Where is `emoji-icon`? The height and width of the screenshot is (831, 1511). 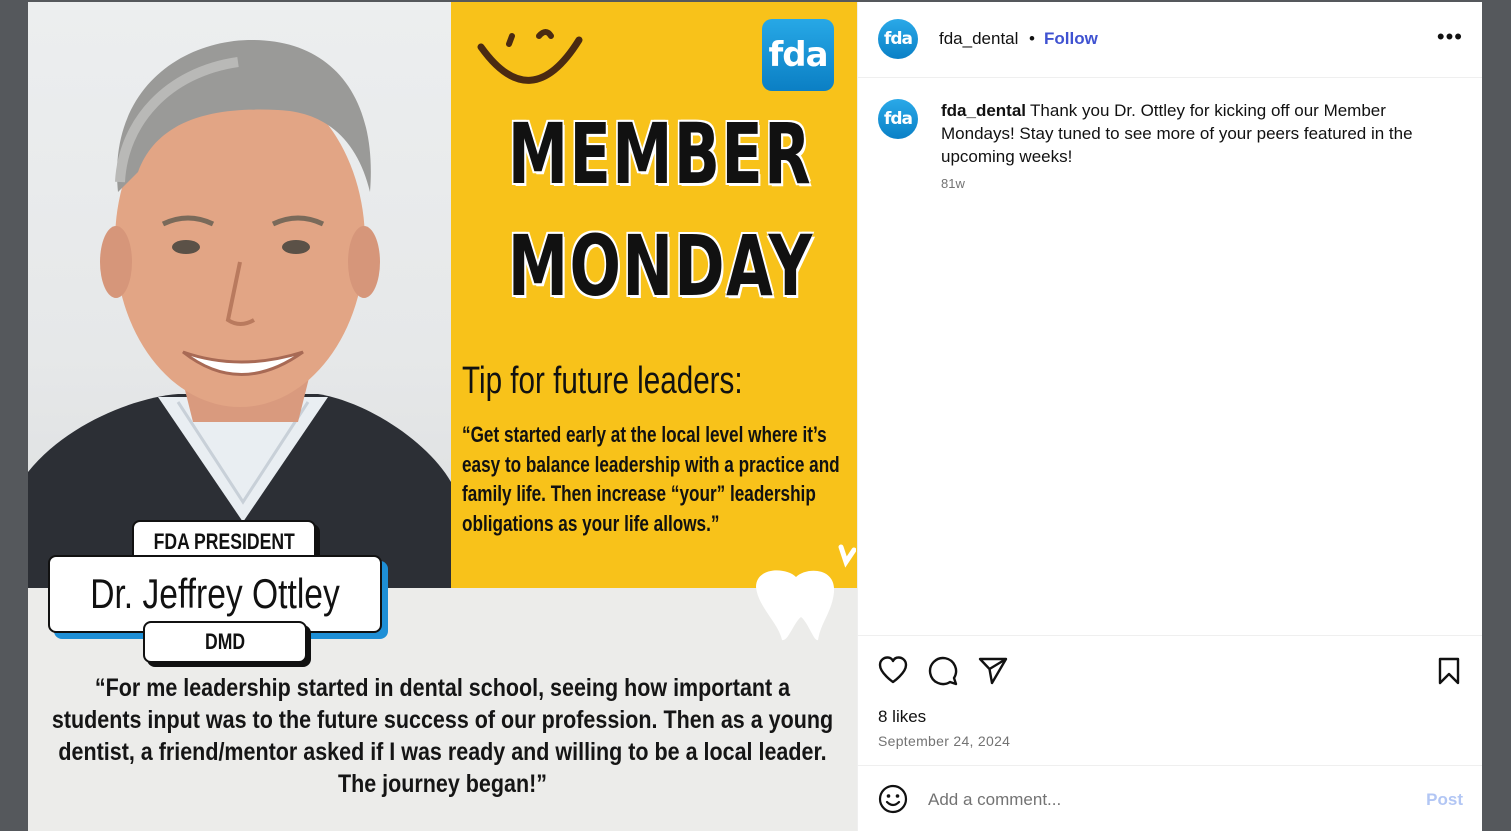 emoji-icon is located at coordinates (893, 799).